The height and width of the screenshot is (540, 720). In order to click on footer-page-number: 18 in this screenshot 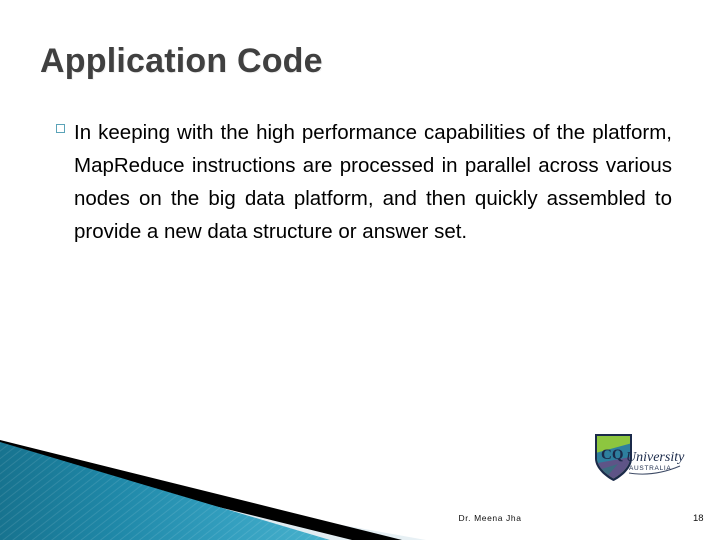, I will do `click(698, 518)`.